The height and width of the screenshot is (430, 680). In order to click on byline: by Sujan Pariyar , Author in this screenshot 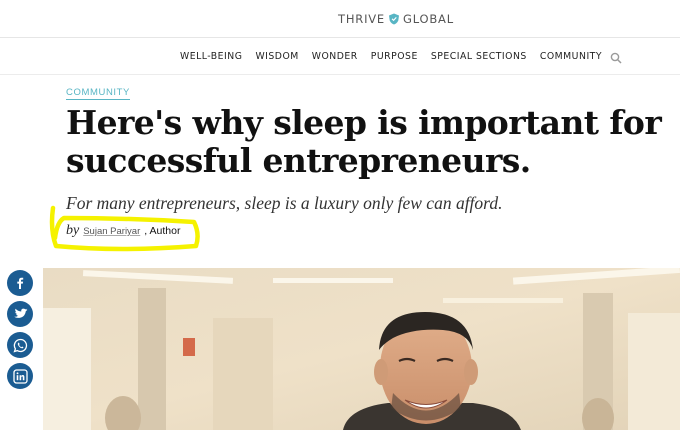, I will do `click(123, 231)`.